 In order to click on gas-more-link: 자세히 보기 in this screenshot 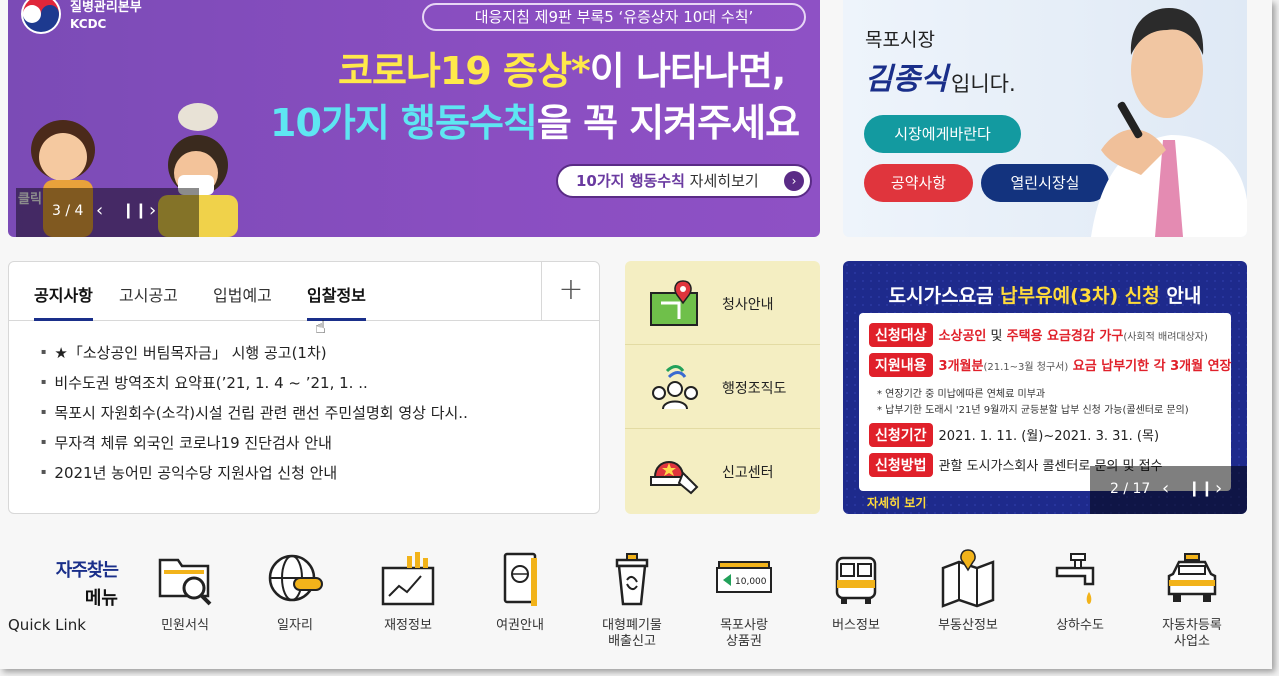, I will do `click(896, 502)`.